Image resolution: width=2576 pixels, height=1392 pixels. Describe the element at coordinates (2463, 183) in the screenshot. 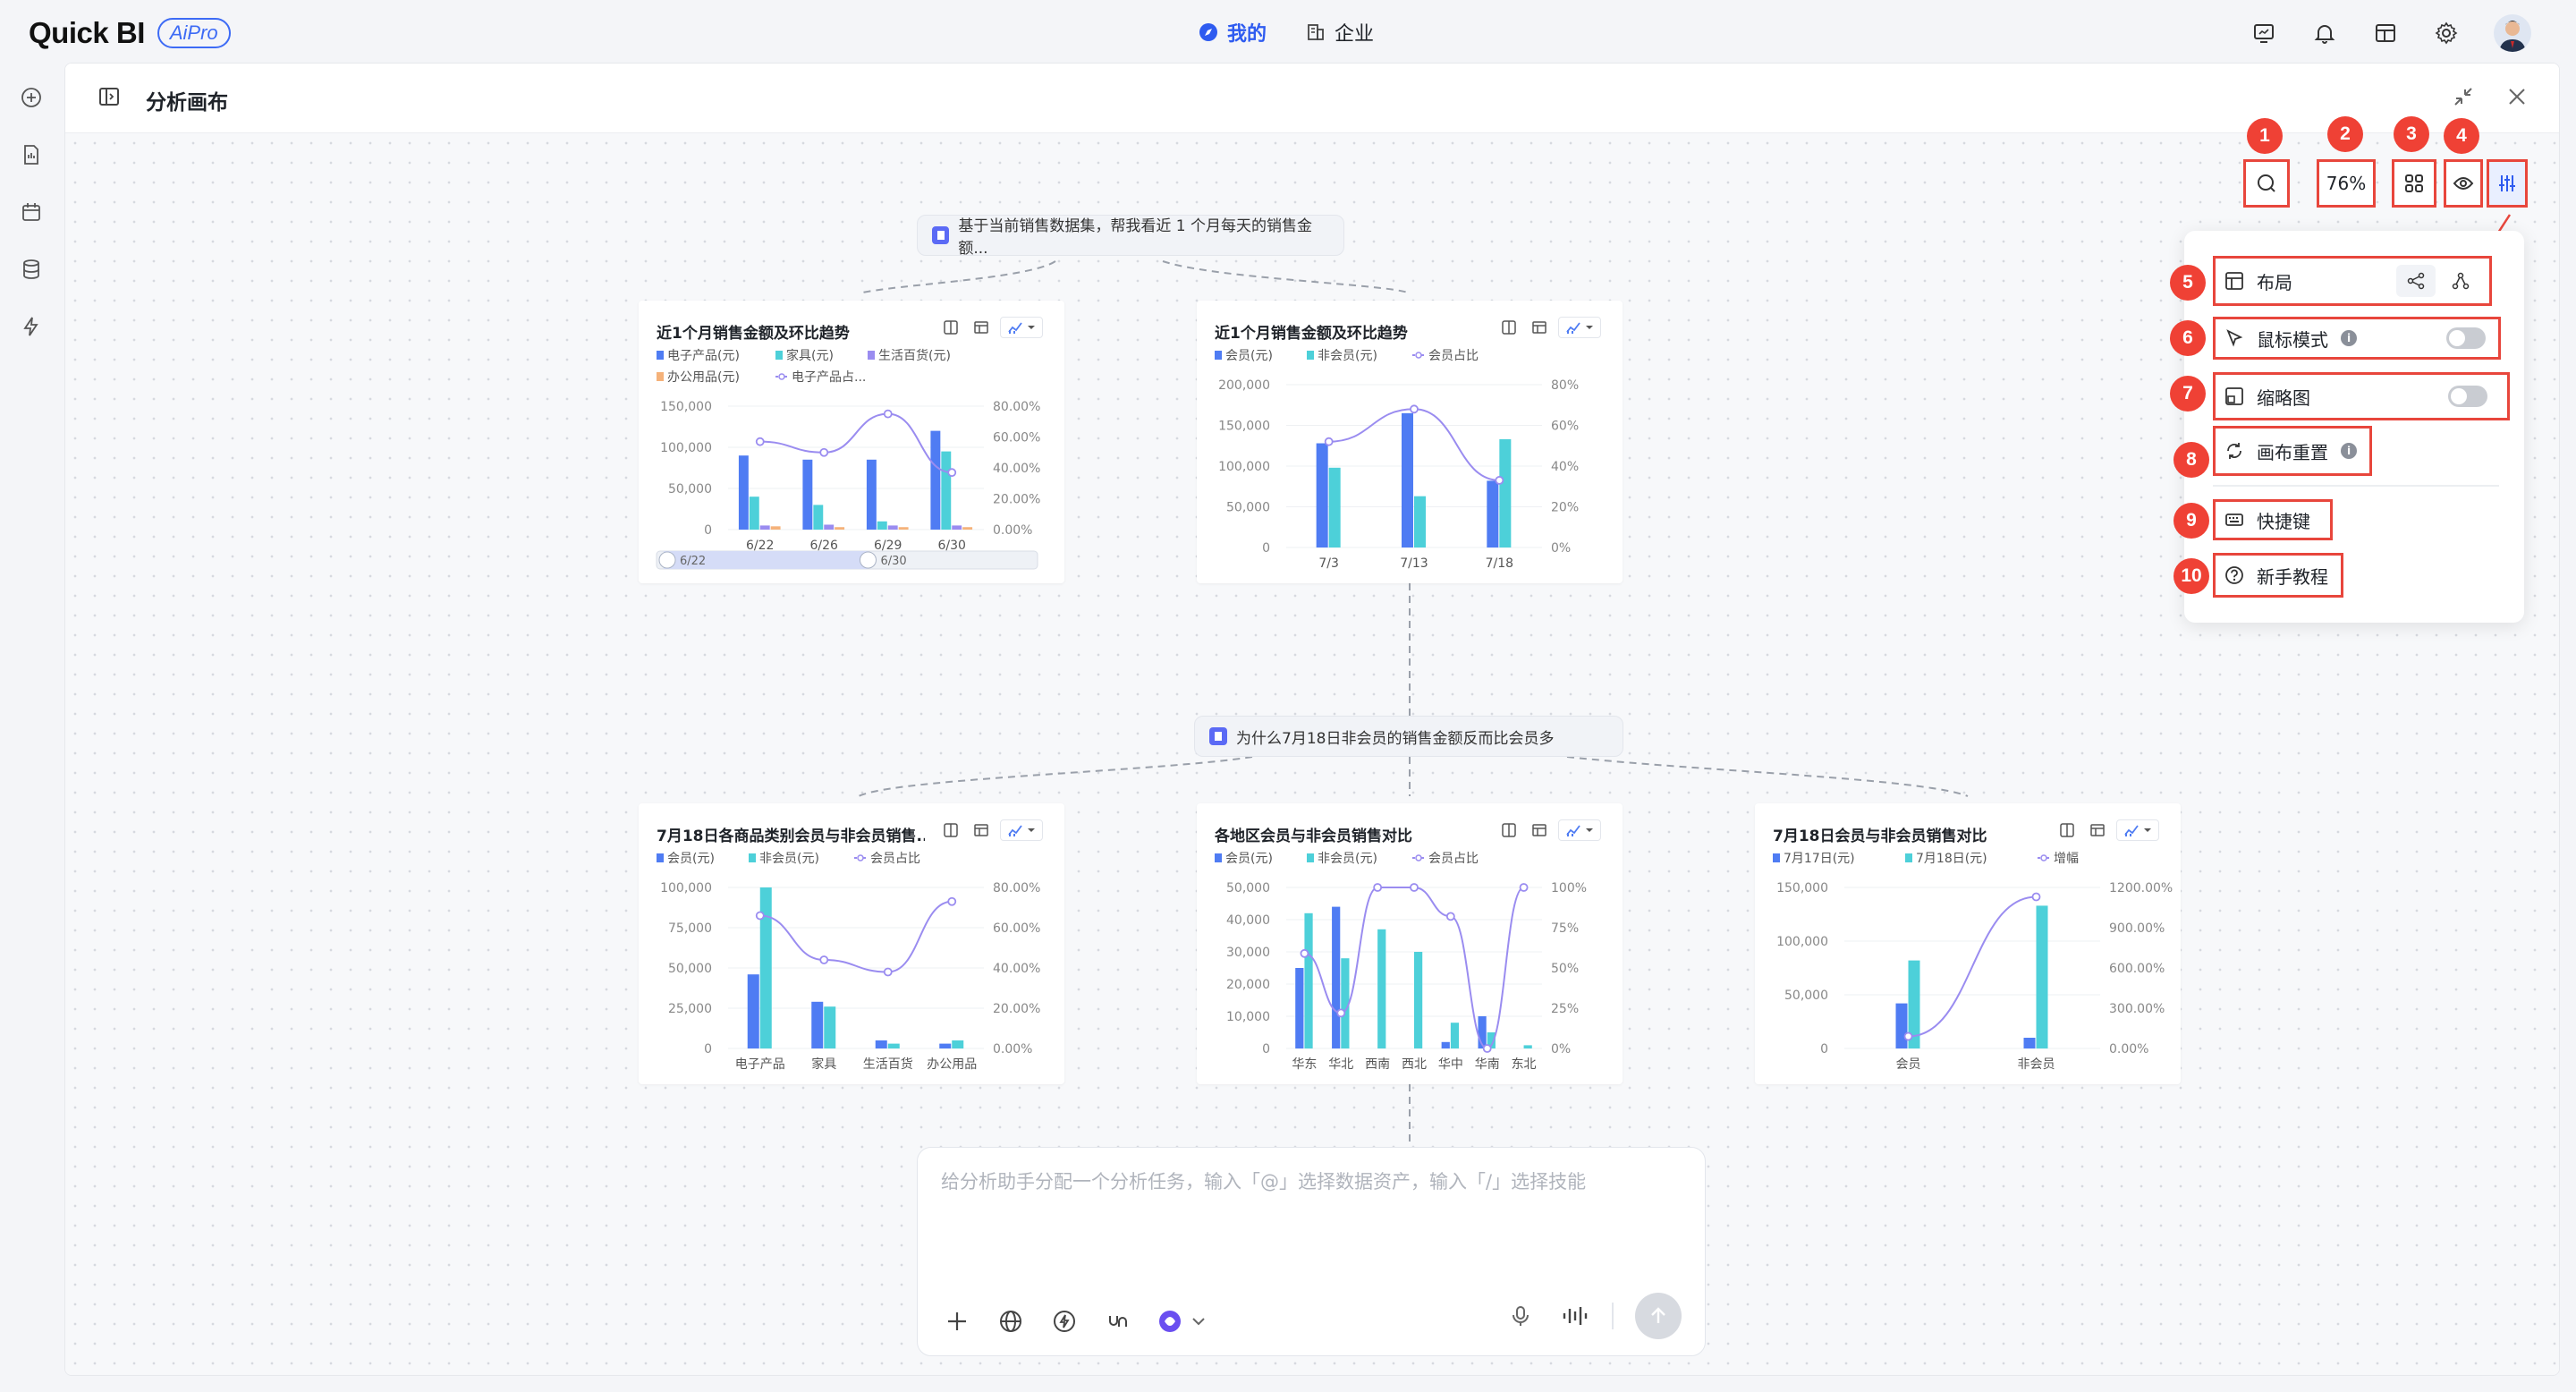

I see `preview-button` at that location.